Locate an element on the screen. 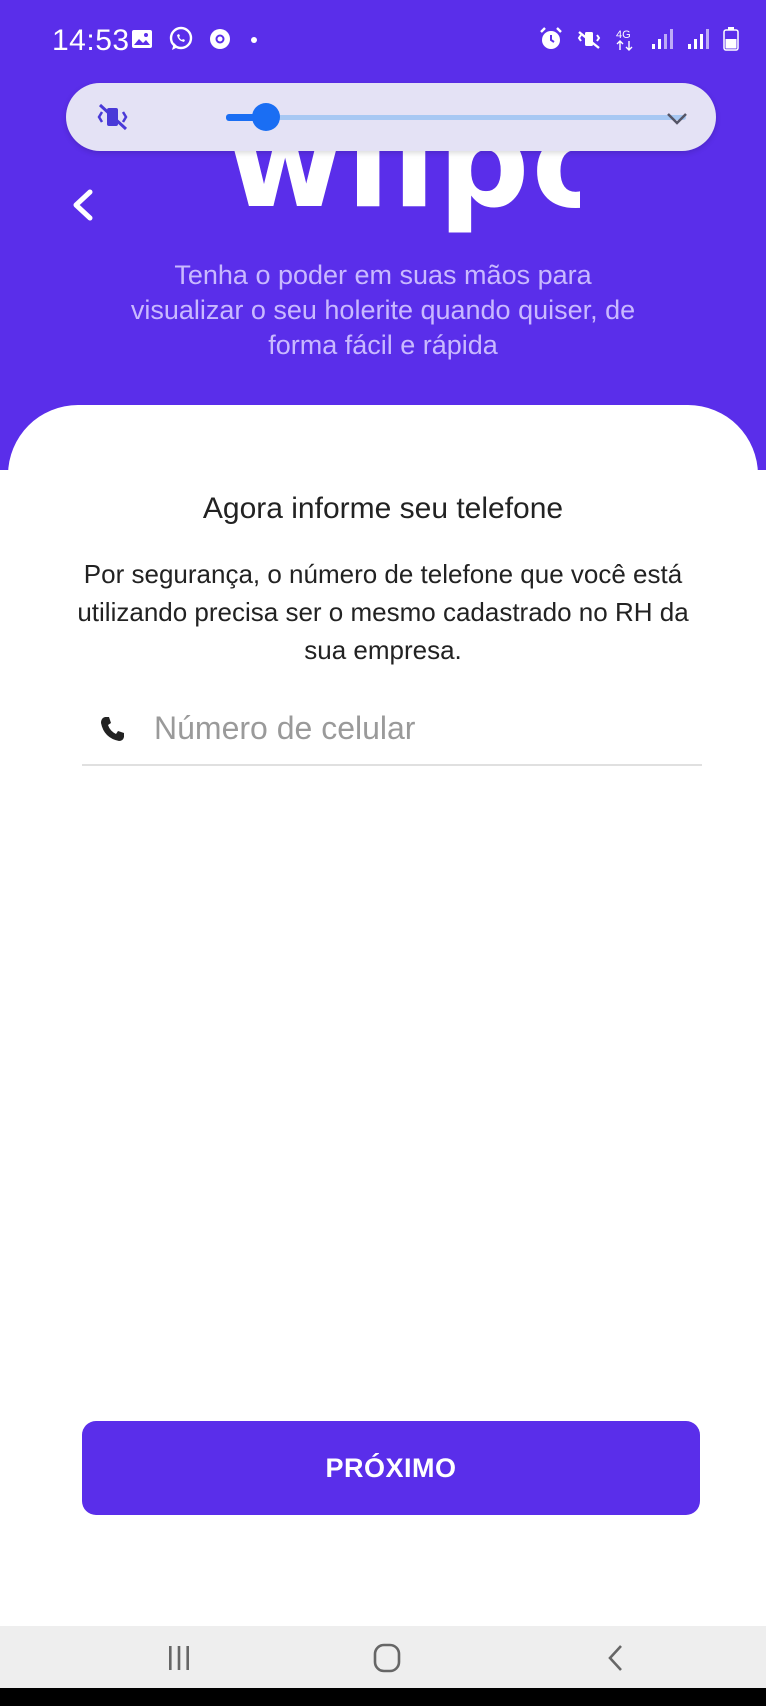 This screenshot has width=766, height=1706. home-icon is located at coordinates (387, 1658).